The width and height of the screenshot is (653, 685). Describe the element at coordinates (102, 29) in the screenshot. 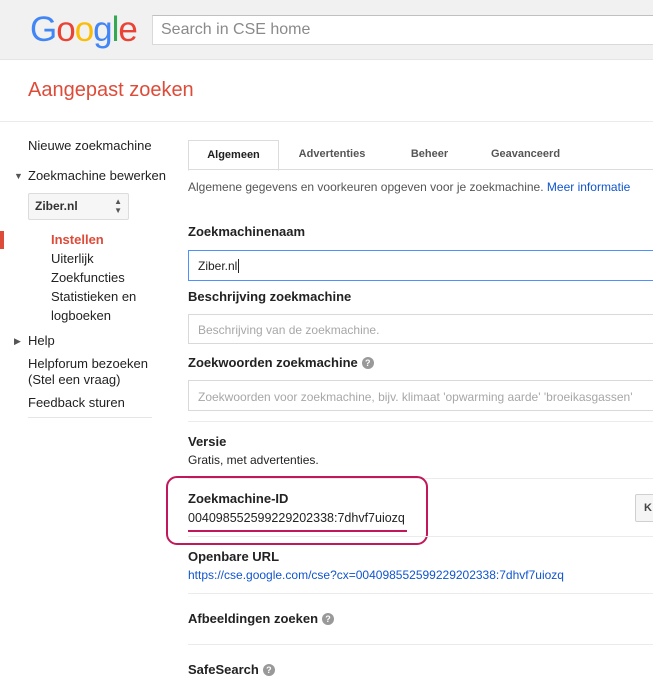

I see `logo-letter: g` at that location.